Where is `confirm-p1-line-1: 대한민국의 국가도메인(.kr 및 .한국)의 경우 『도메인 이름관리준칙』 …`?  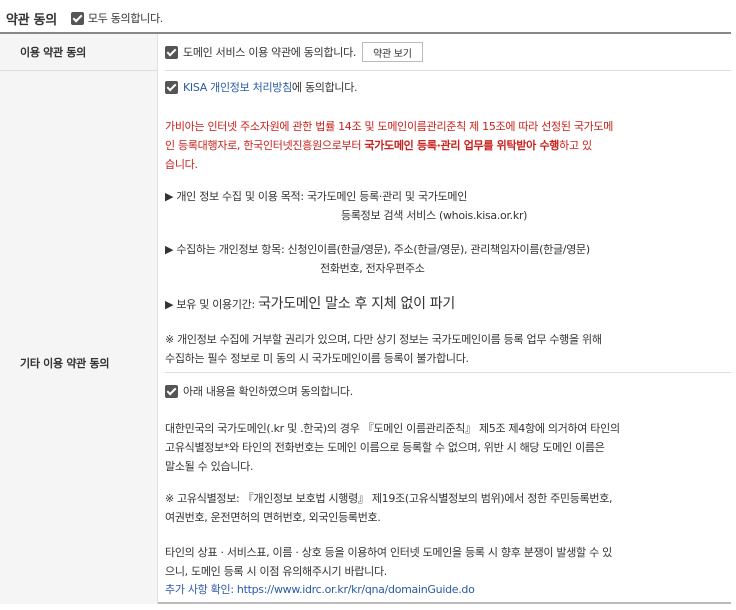 confirm-p1-line-1: 대한민국의 국가도메인(.kr 및 .한국)의 경우 『도메인 이름관리준칙』 … is located at coordinates (392, 428).